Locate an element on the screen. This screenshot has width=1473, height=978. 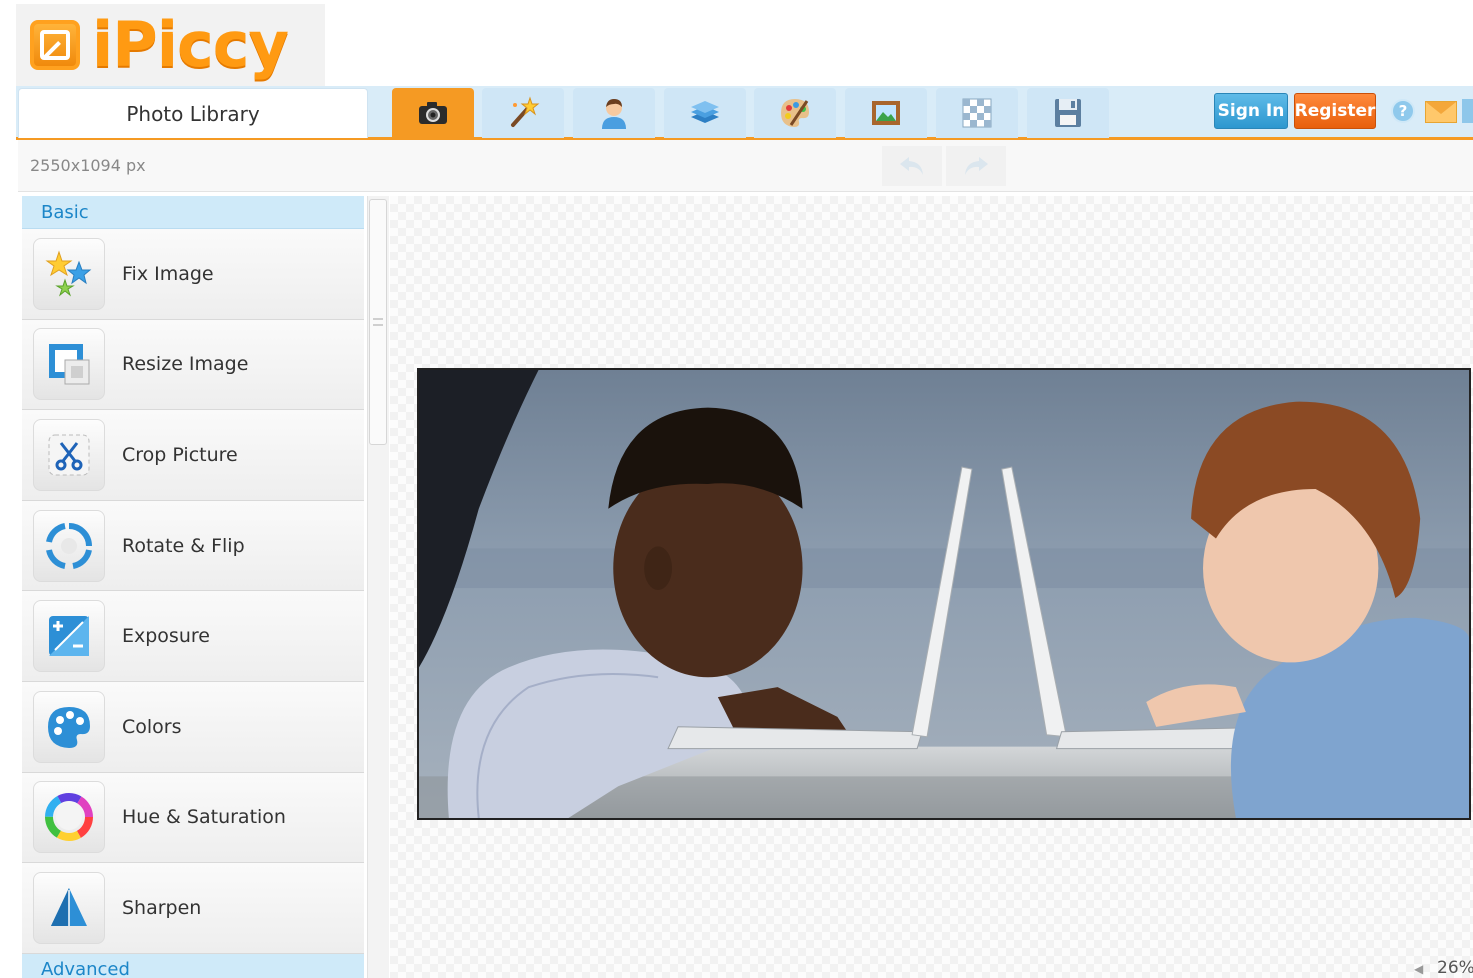
tool-label: Exposure is located at coordinates (166, 636).